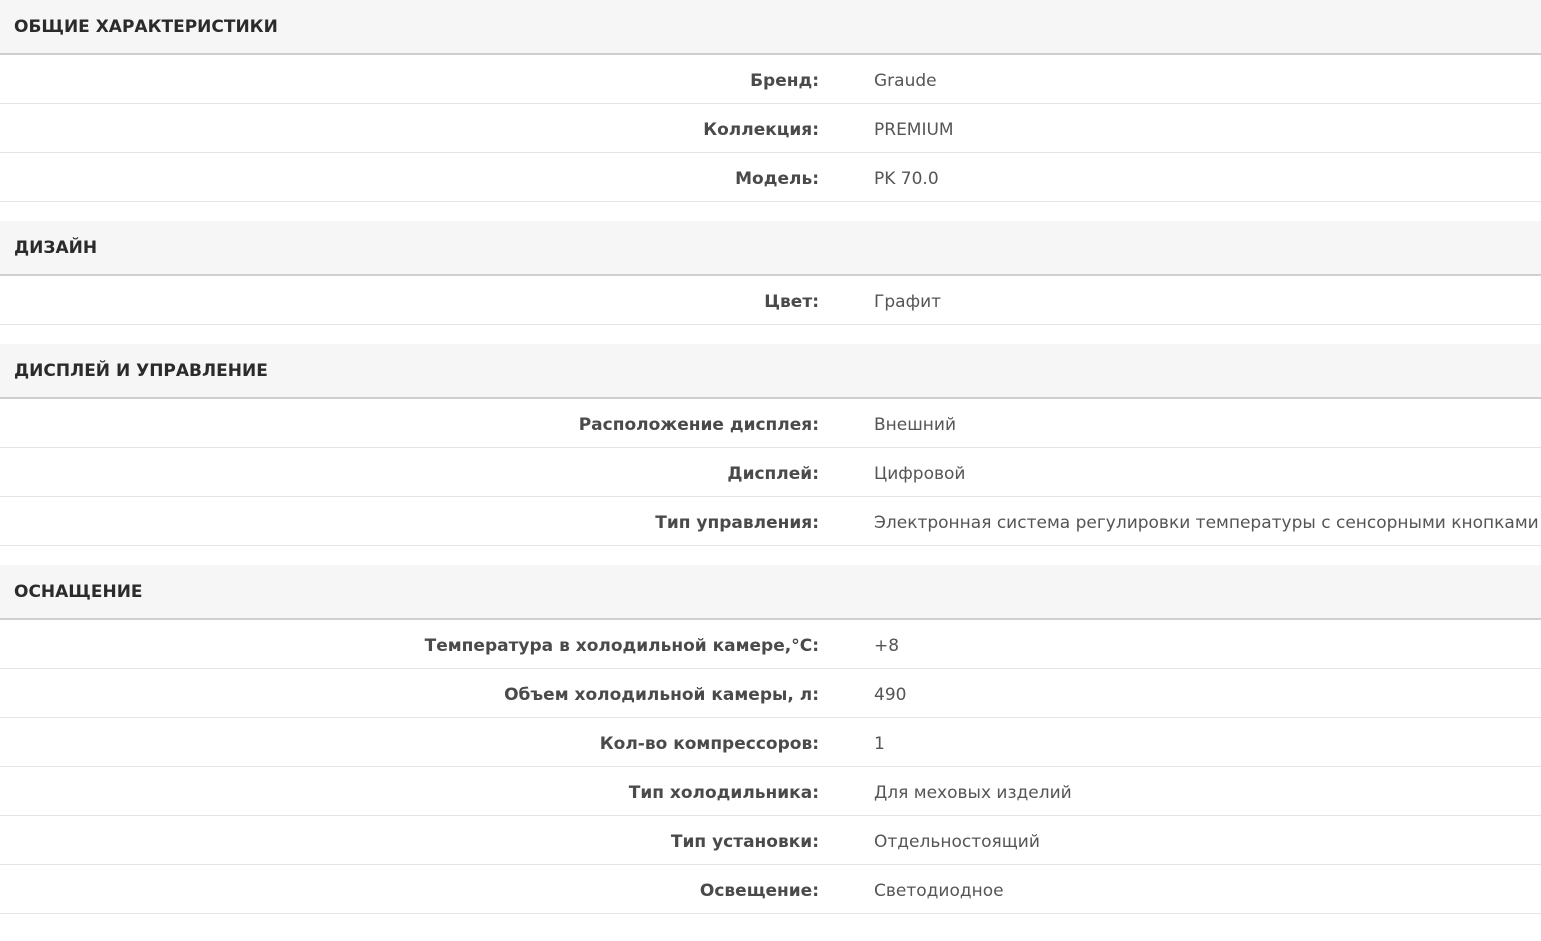 The image size is (1541, 941). What do you see at coordinates (905, 81) in the screenshot?
I see `spec-value: Graude` at bounding box center [905, 81].